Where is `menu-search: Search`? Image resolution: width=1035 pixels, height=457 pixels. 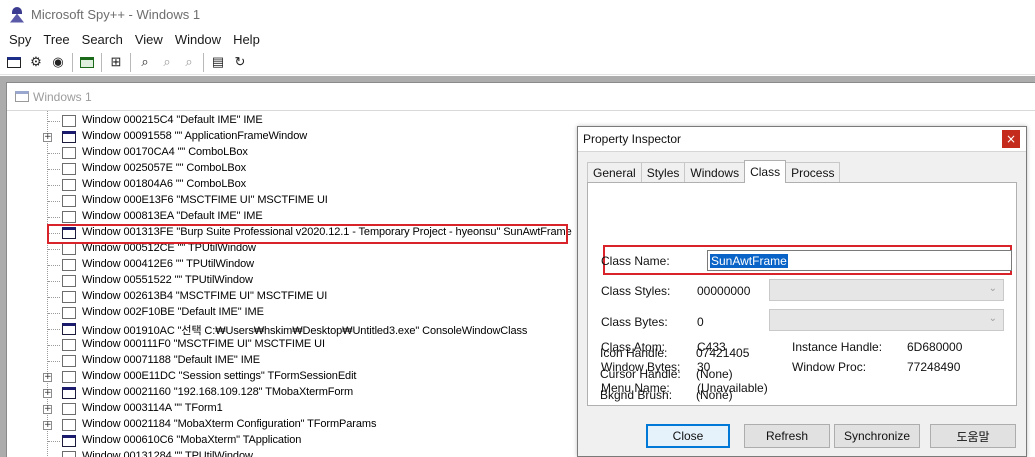 menu-search: Search is located at coordinates (102, 39).